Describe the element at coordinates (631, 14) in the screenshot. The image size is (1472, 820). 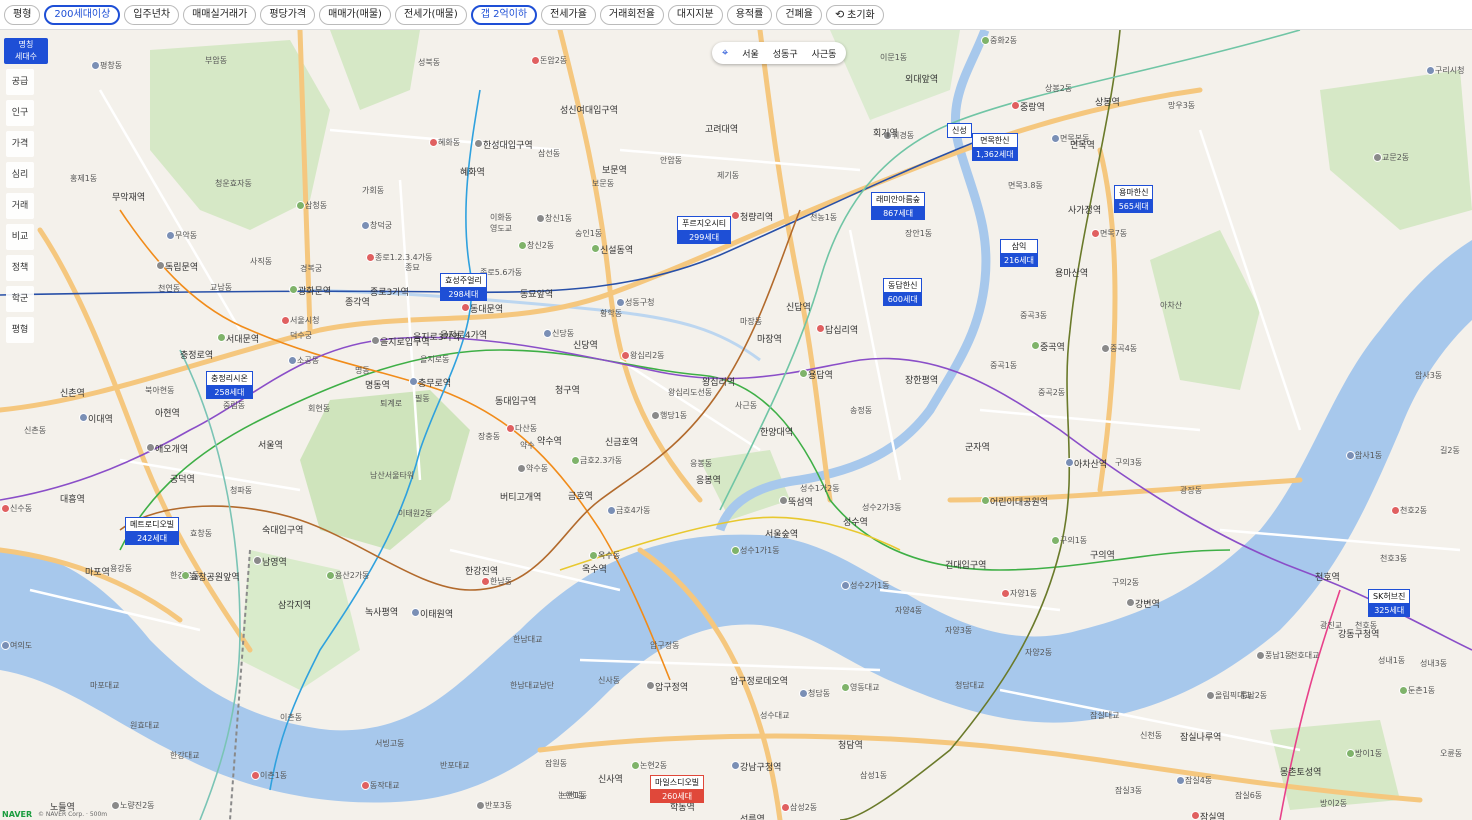
I see `filter-chip-9: 거래회전율` at that location.